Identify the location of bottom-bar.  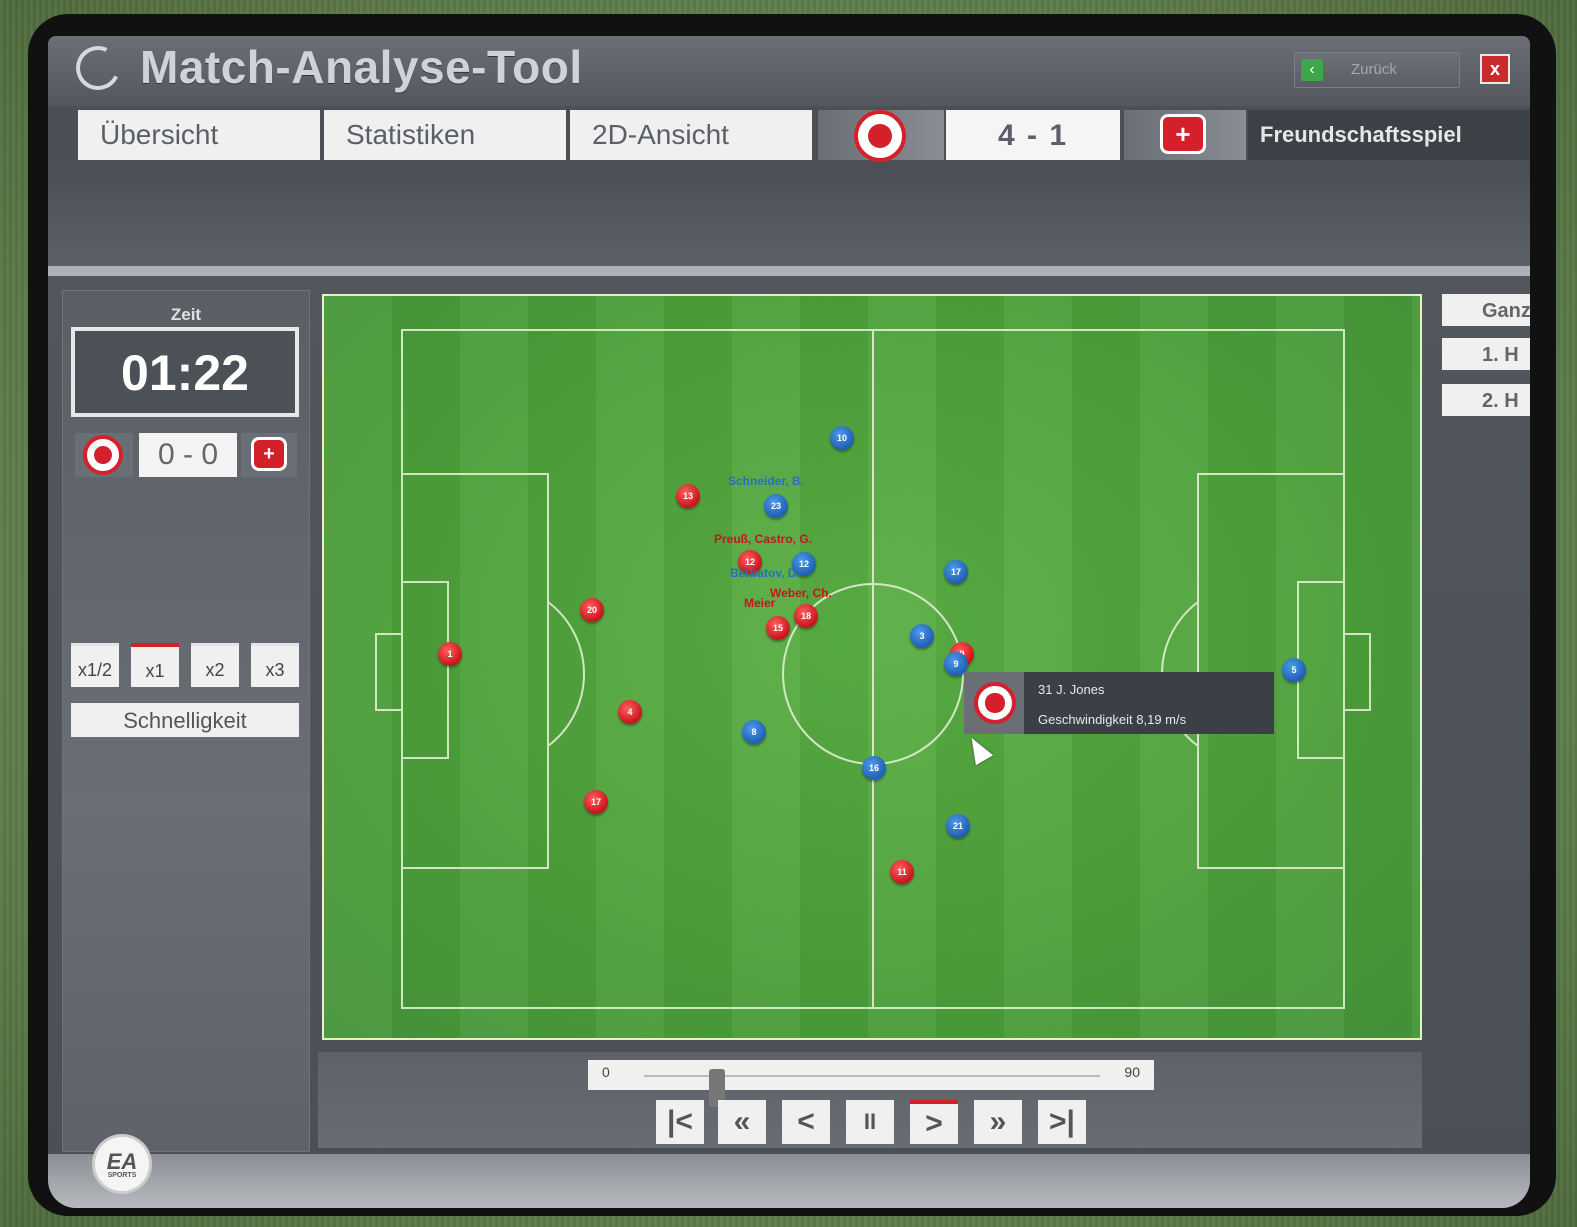
(789, 1181).